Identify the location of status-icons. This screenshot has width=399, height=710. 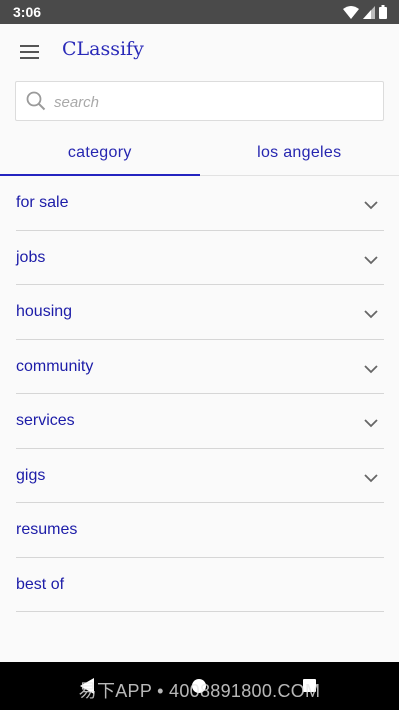
(365, 14).